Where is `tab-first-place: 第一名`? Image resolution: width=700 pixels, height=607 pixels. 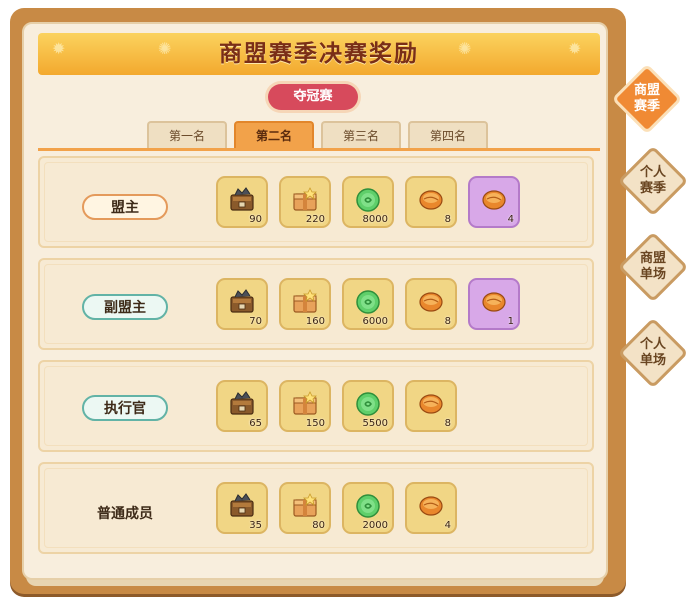
tab-first-place: 第一名 is located at coordinates (187, 135).